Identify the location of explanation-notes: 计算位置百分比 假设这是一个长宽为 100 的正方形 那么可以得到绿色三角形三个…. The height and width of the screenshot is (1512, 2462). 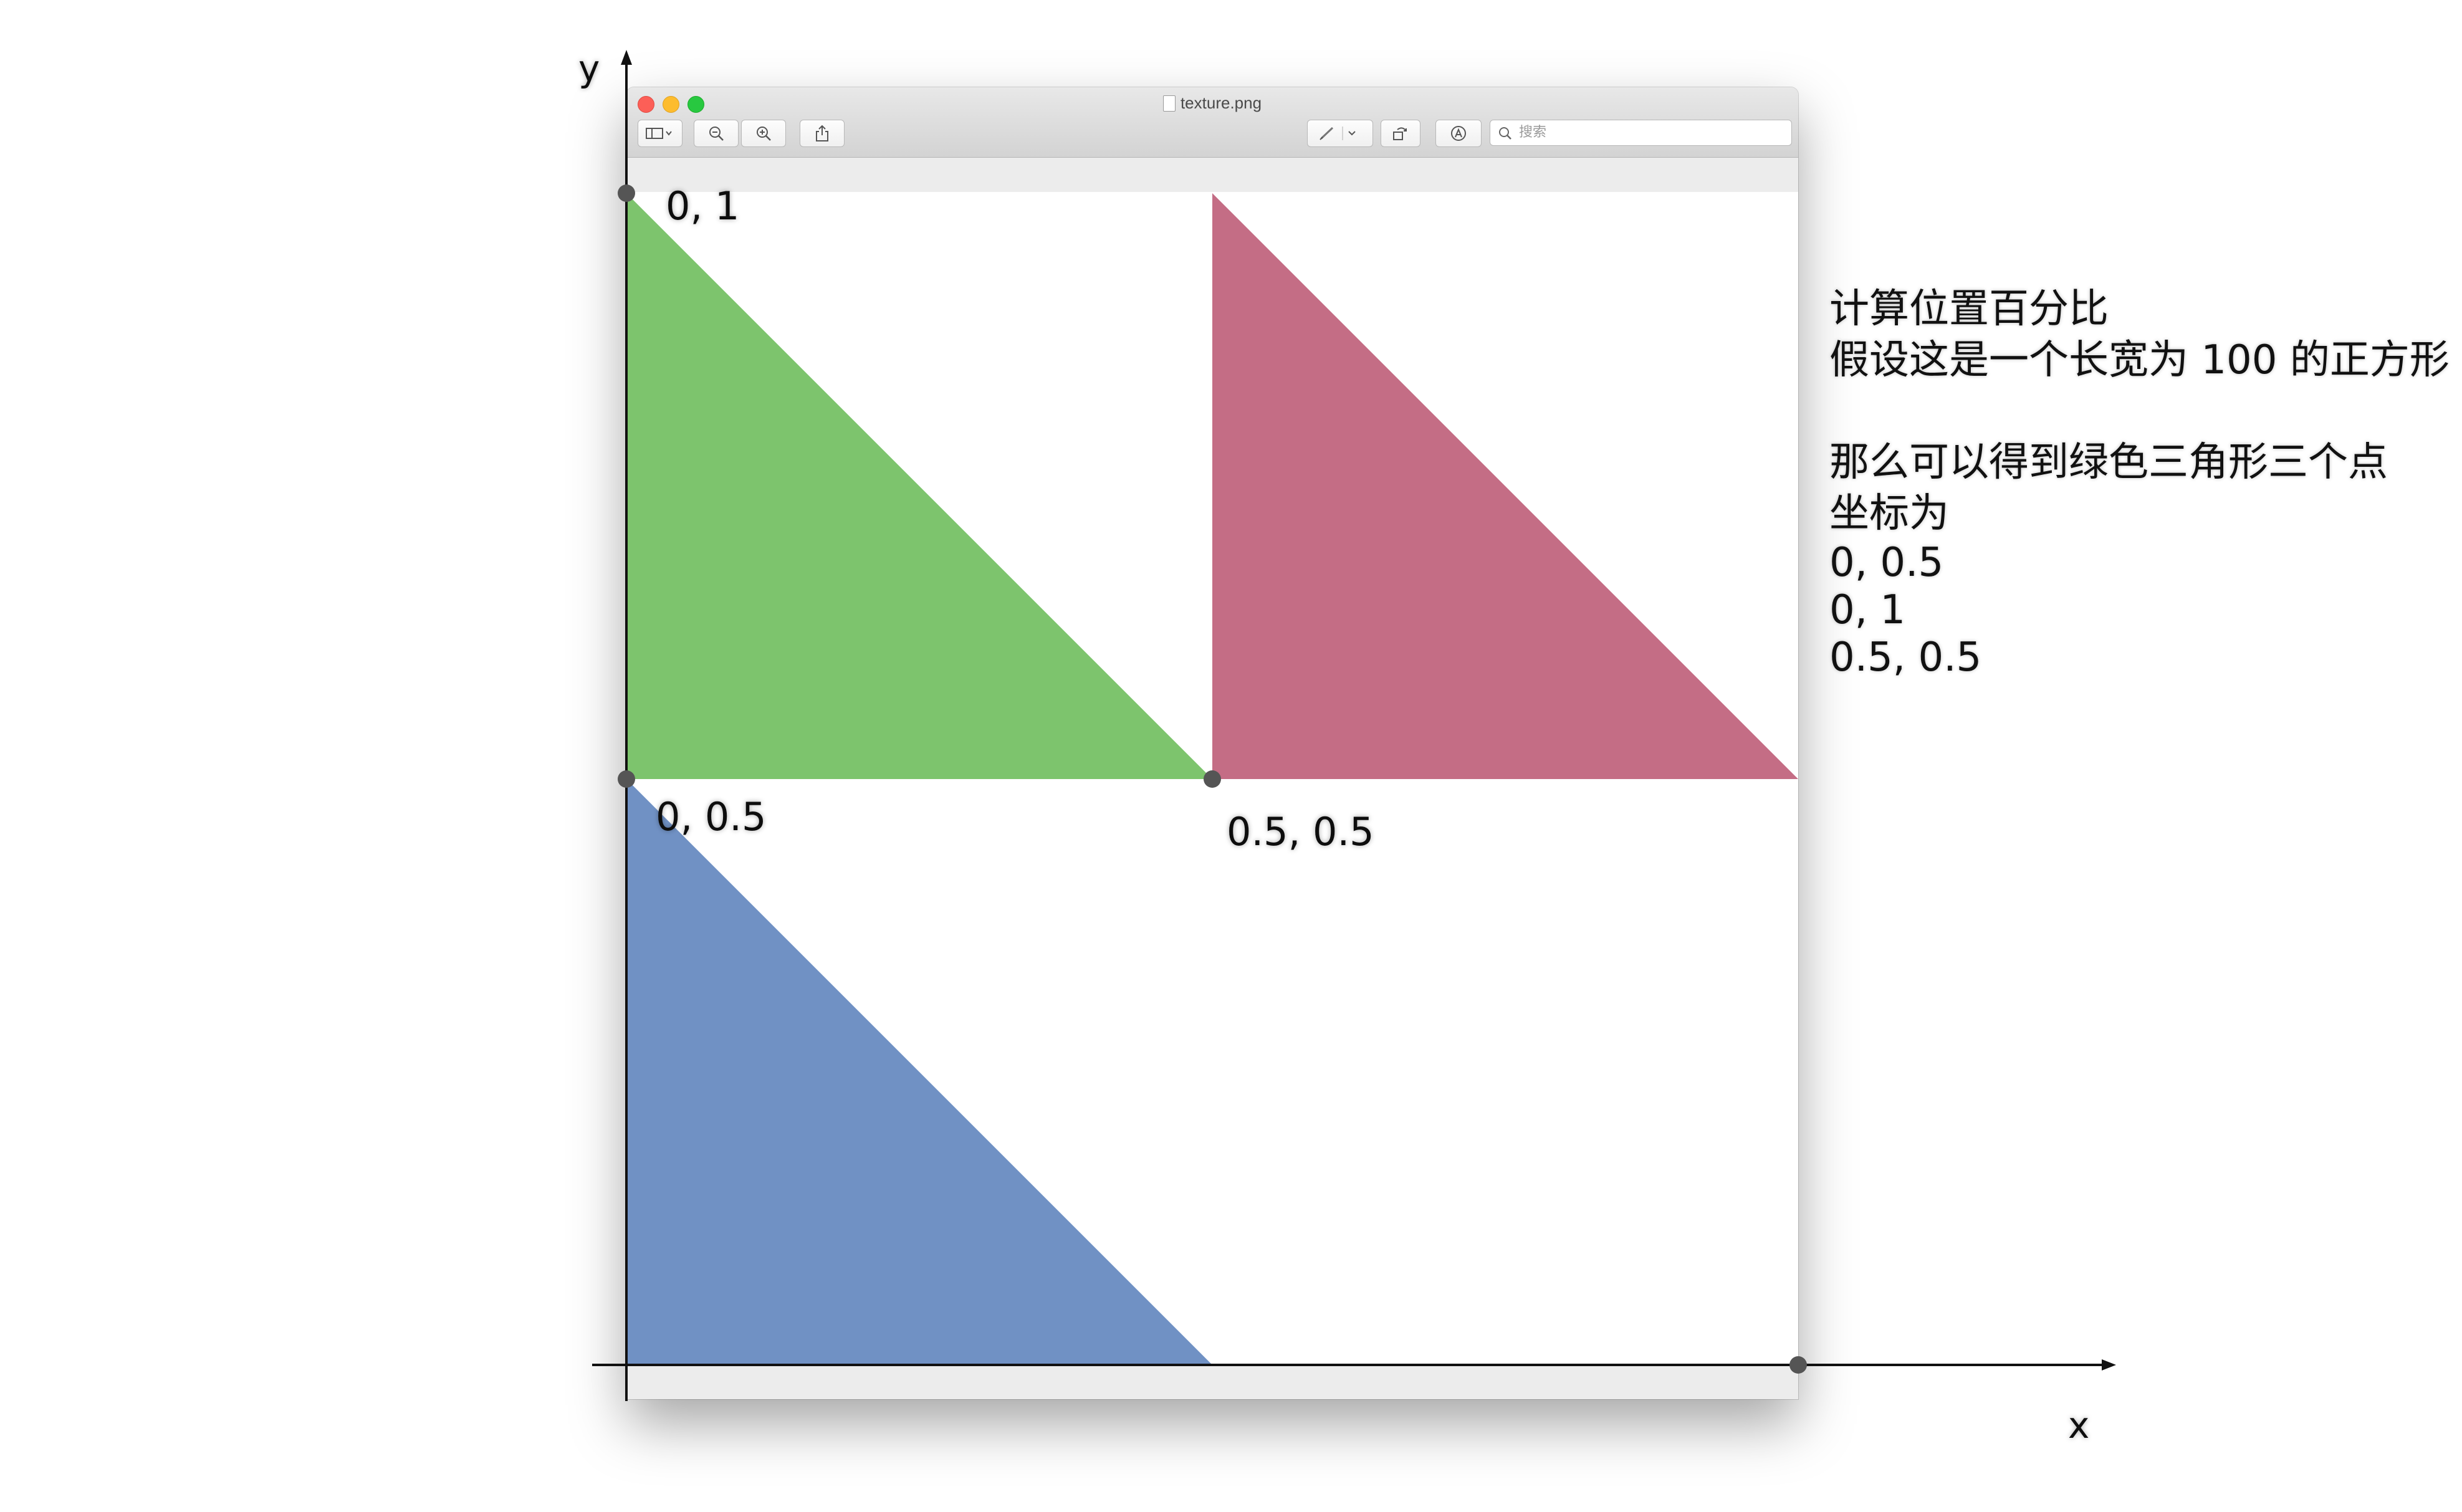
(2144, 482).